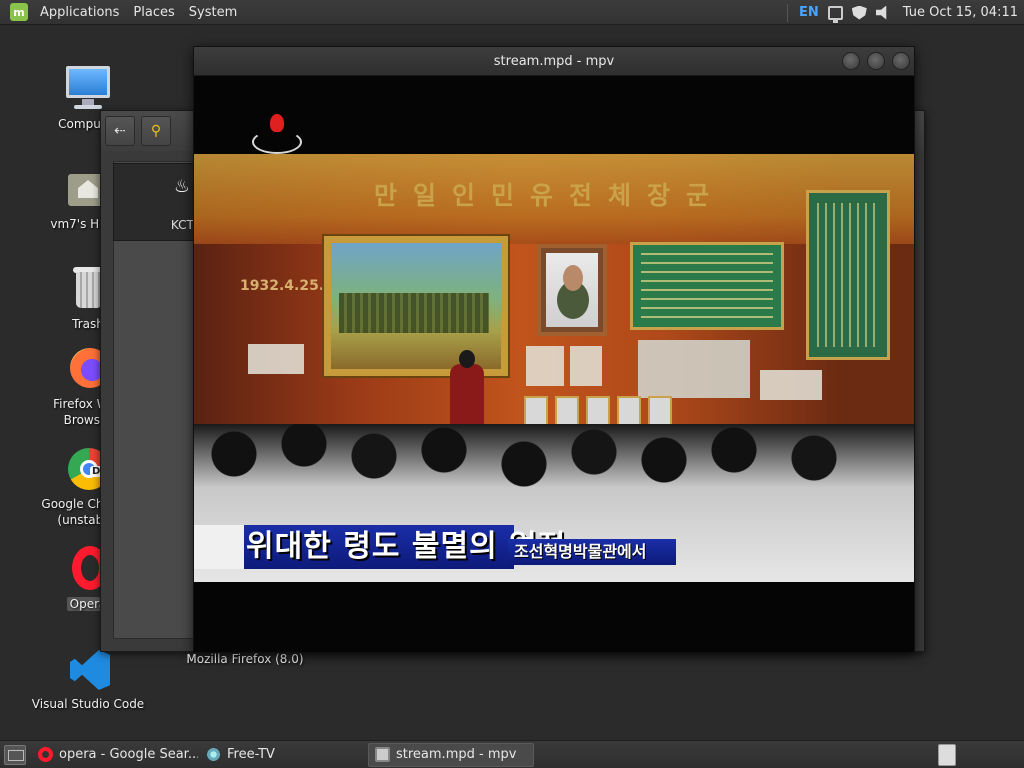  I want to click on caption-sub: 조선혁명박물관에서, so click(592, 552).